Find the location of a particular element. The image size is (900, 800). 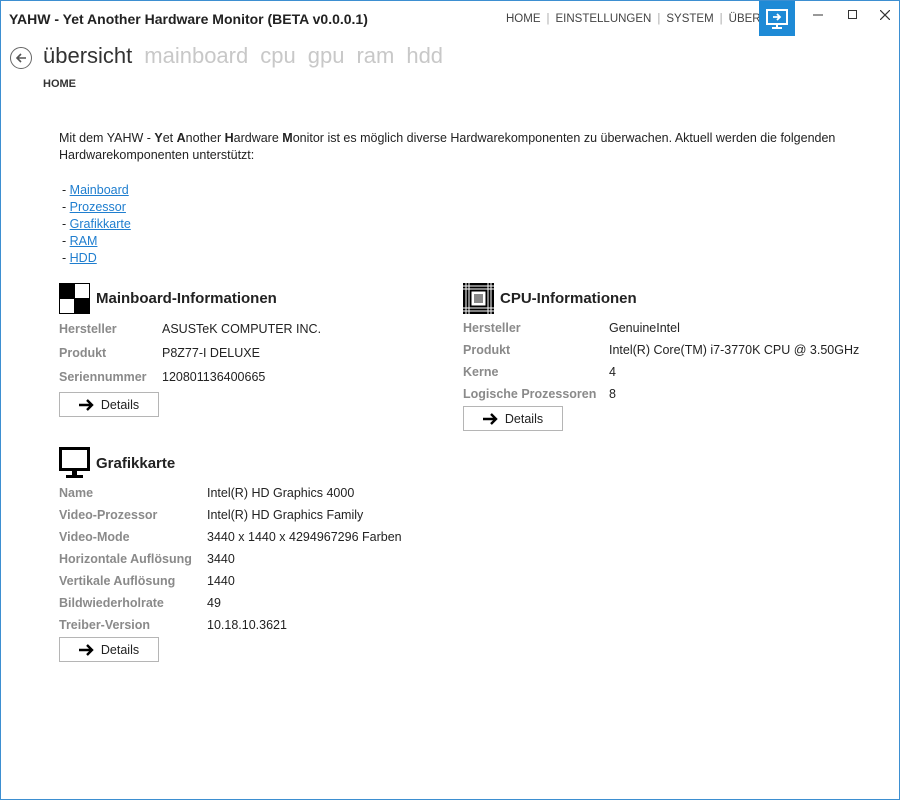

tab-gpu: gpu is located at coordinates (326, 56).